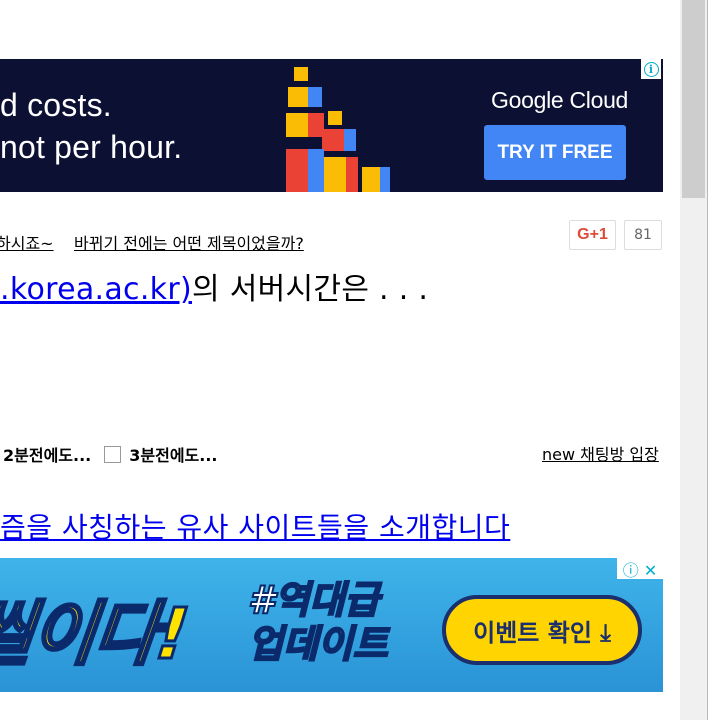 The width and height of the screenshot is (715, 720). Describe the element at coordinates (27, 242) in the screenshot. I see `related-link-1: 하시죠~` at that location.